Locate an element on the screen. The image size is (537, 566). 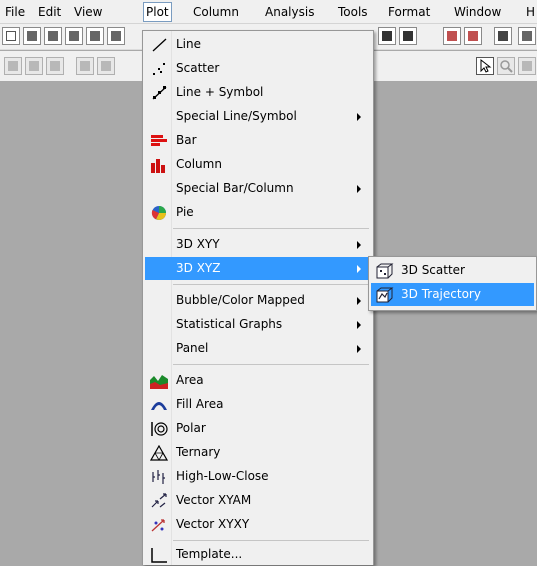
menu-item-line-symbol: Line + Symbol is located at coordinates (258, 92).